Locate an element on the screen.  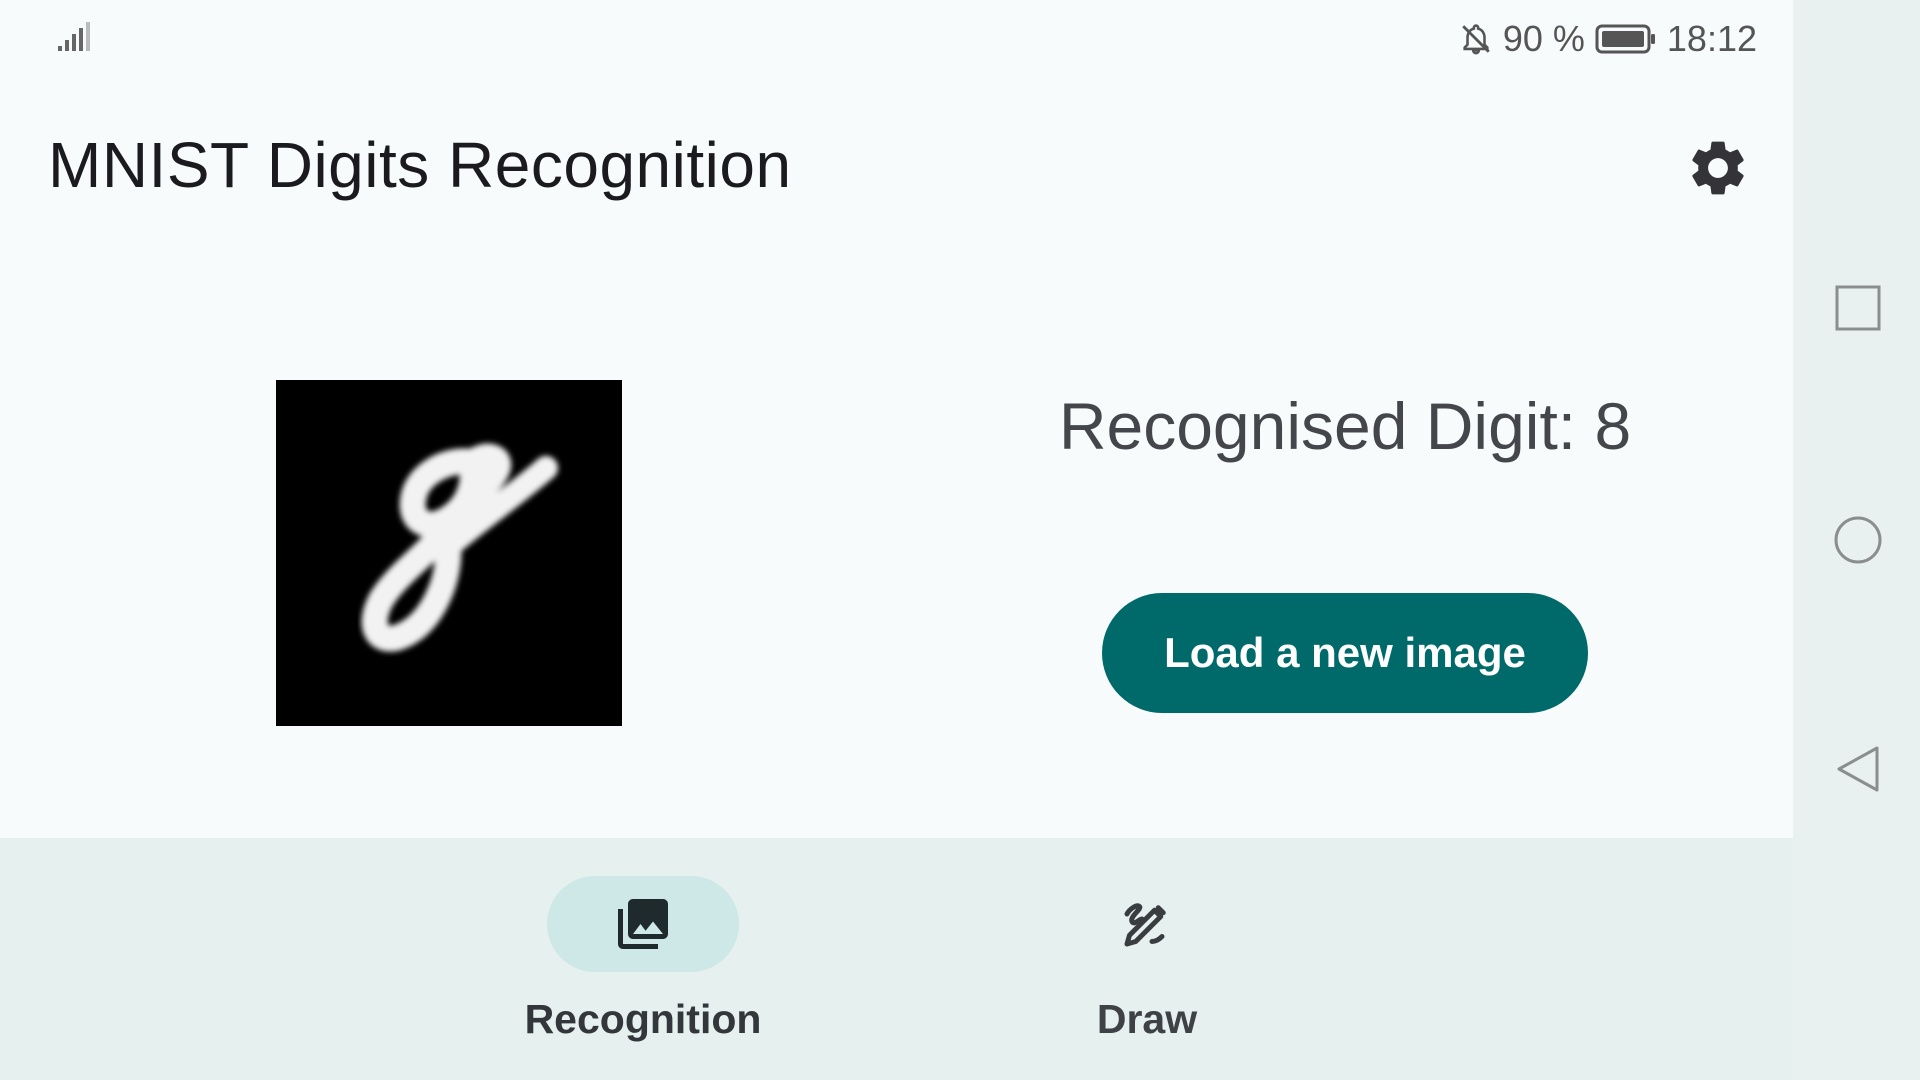
digit-image is located at coordinates (449, 553).